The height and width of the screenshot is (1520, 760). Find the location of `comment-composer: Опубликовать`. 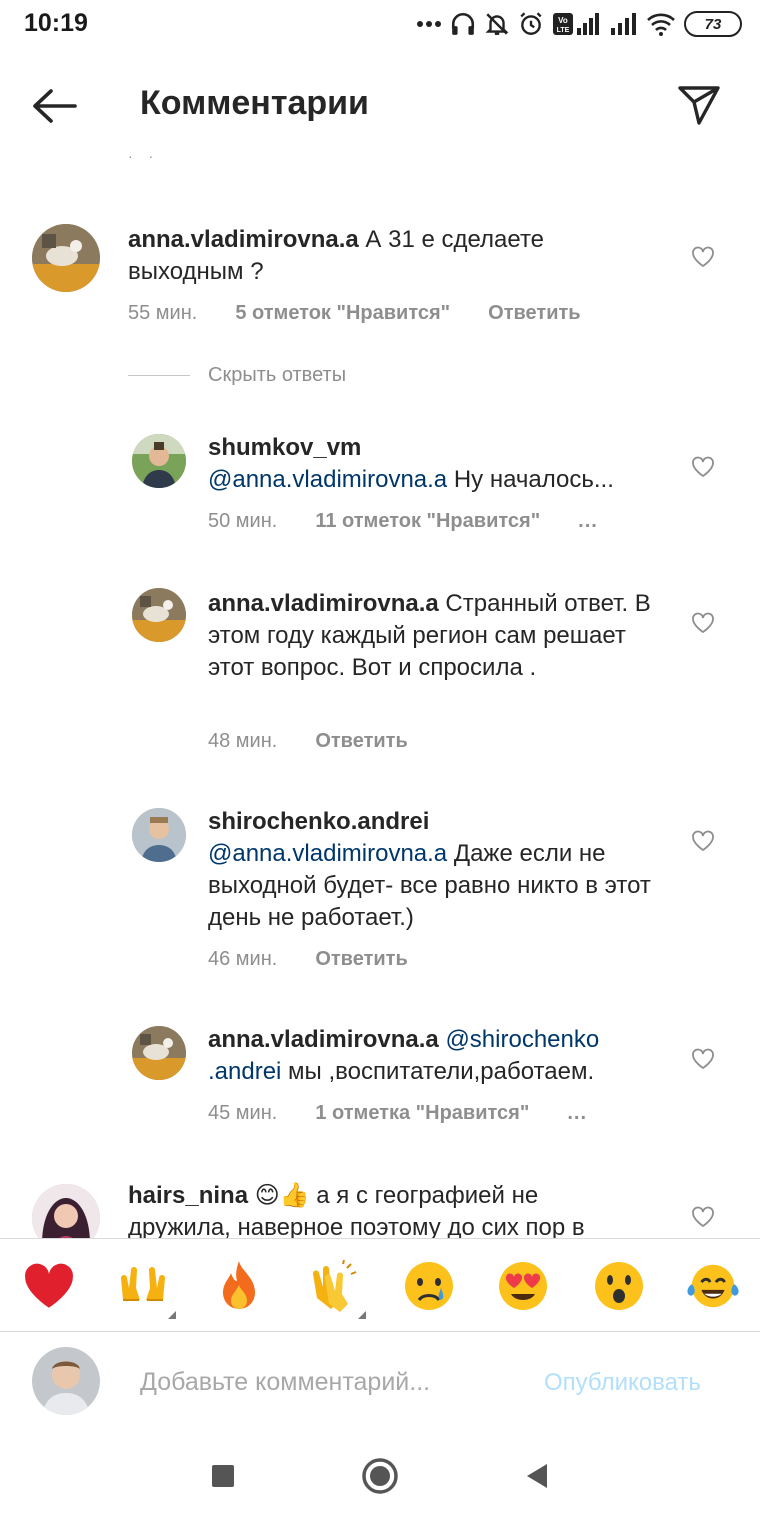

comment-composer: Опубликовать is located at coordinates (380, 1382).